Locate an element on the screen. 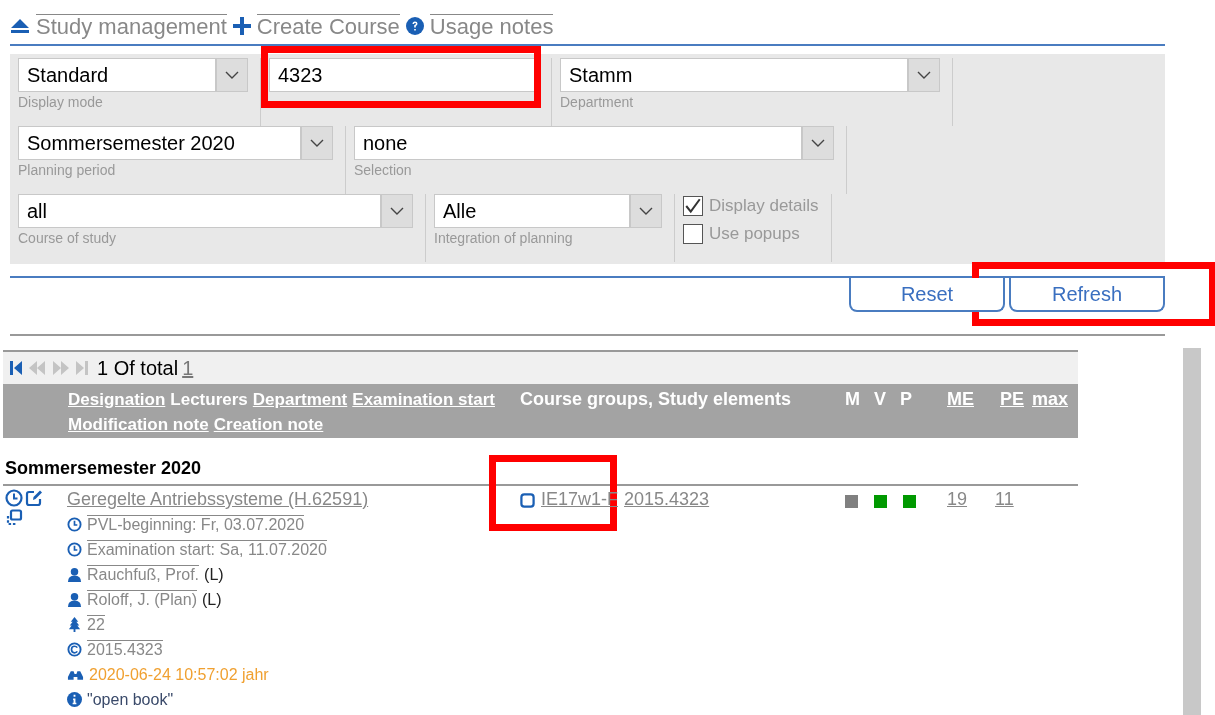 This screenshot has height=715, width=1215. eject-icon is located at coordinates (20, 26).